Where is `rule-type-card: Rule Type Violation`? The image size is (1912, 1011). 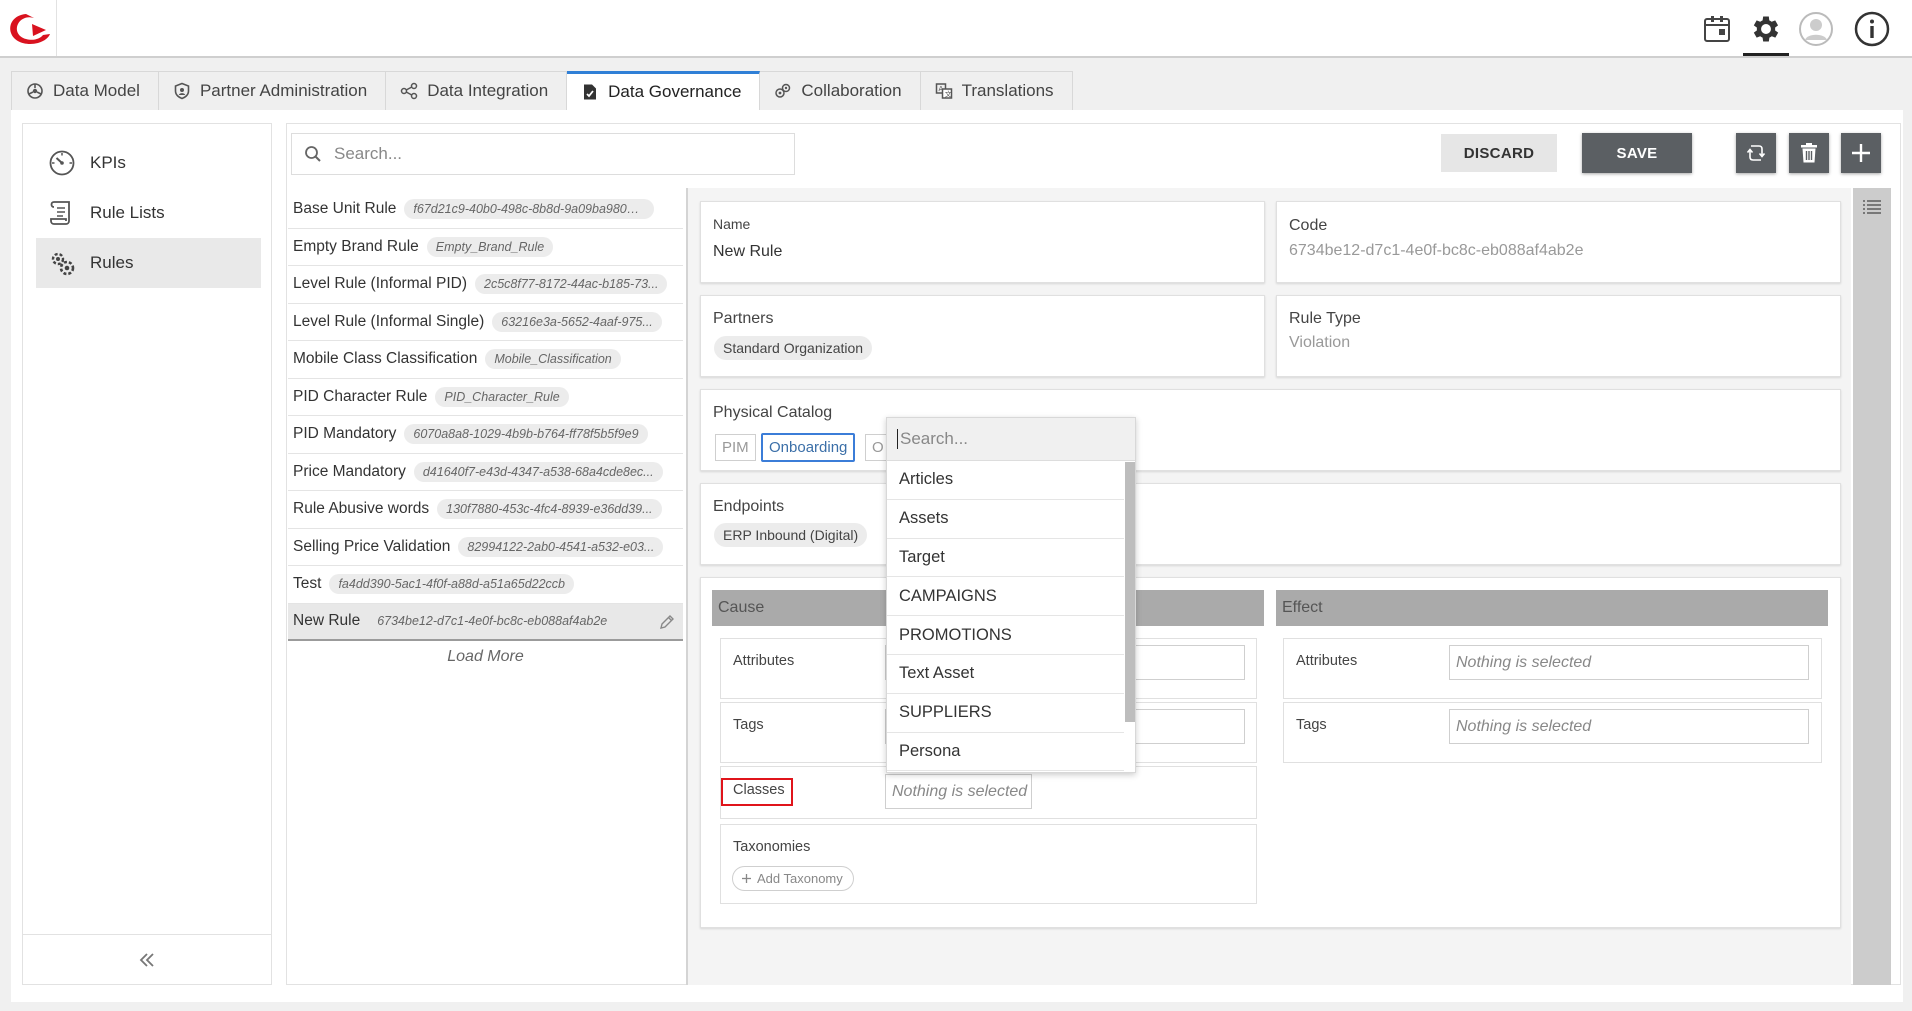
rule-type-card: Rule Type Violation is located at coordinates (1558, 336).